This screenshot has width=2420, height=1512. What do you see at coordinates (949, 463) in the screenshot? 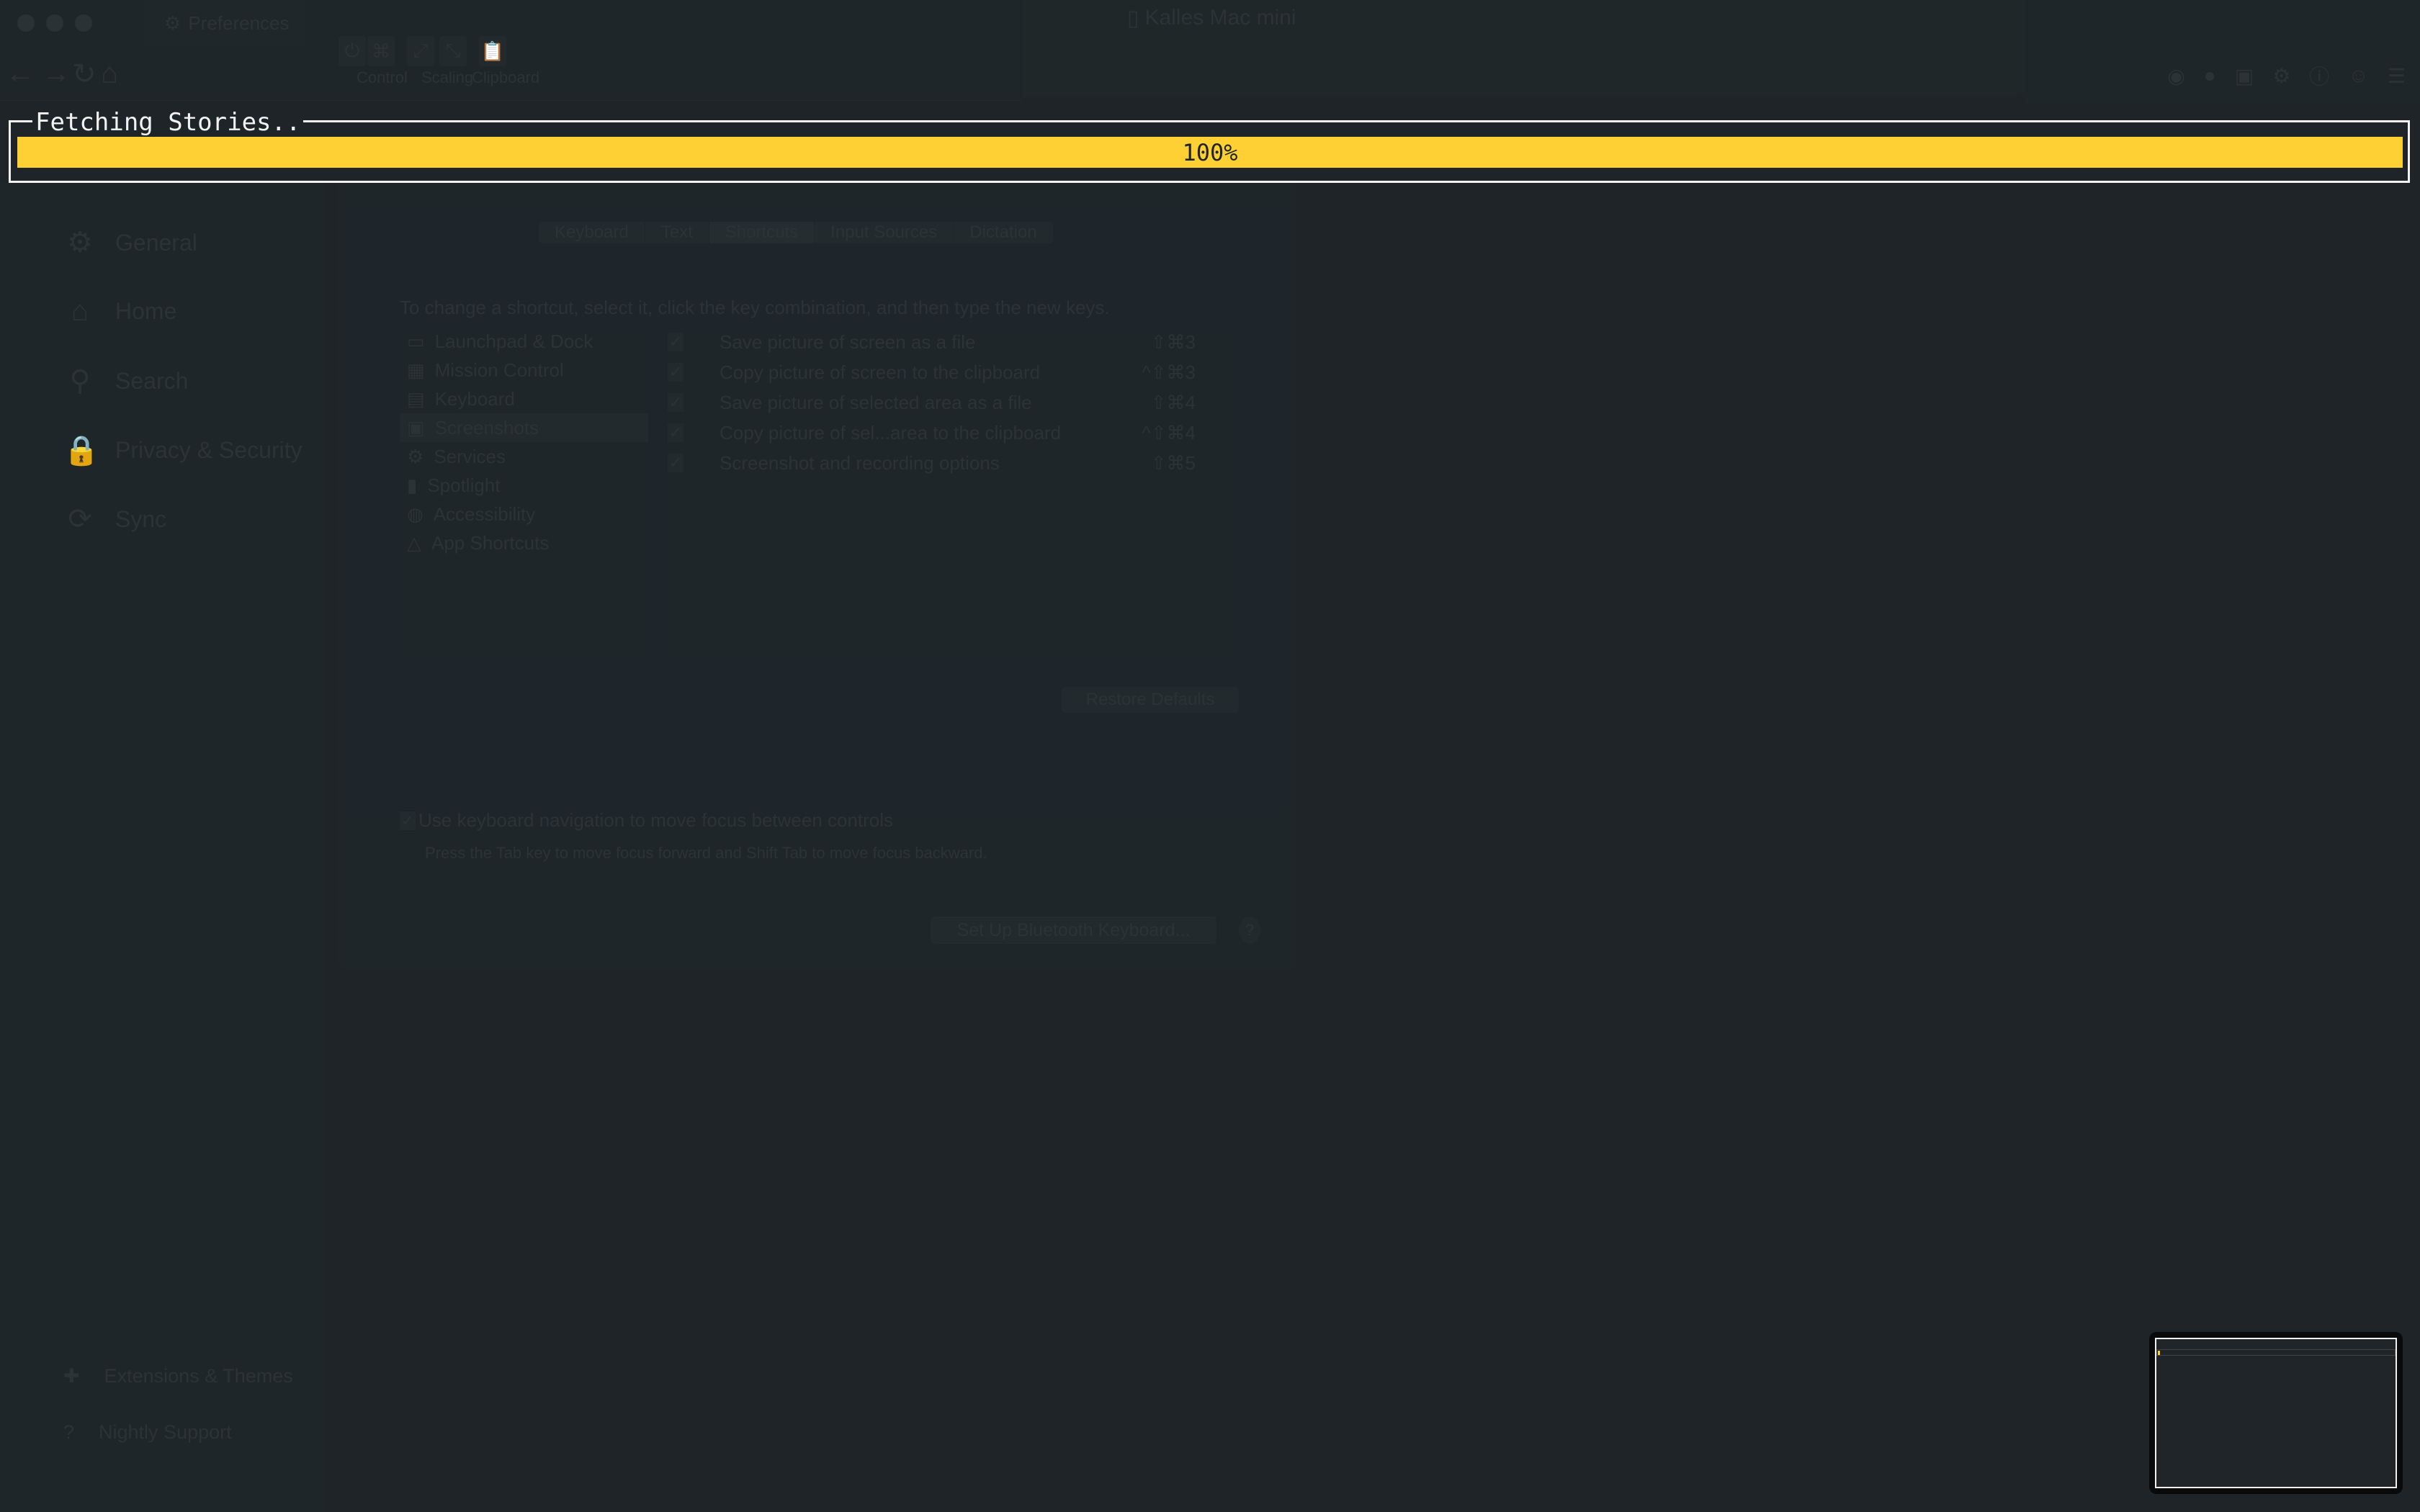
I see `table-row: ✓ Screenshot and recording options ⇧⌘5` at bounding box center [949, 463].